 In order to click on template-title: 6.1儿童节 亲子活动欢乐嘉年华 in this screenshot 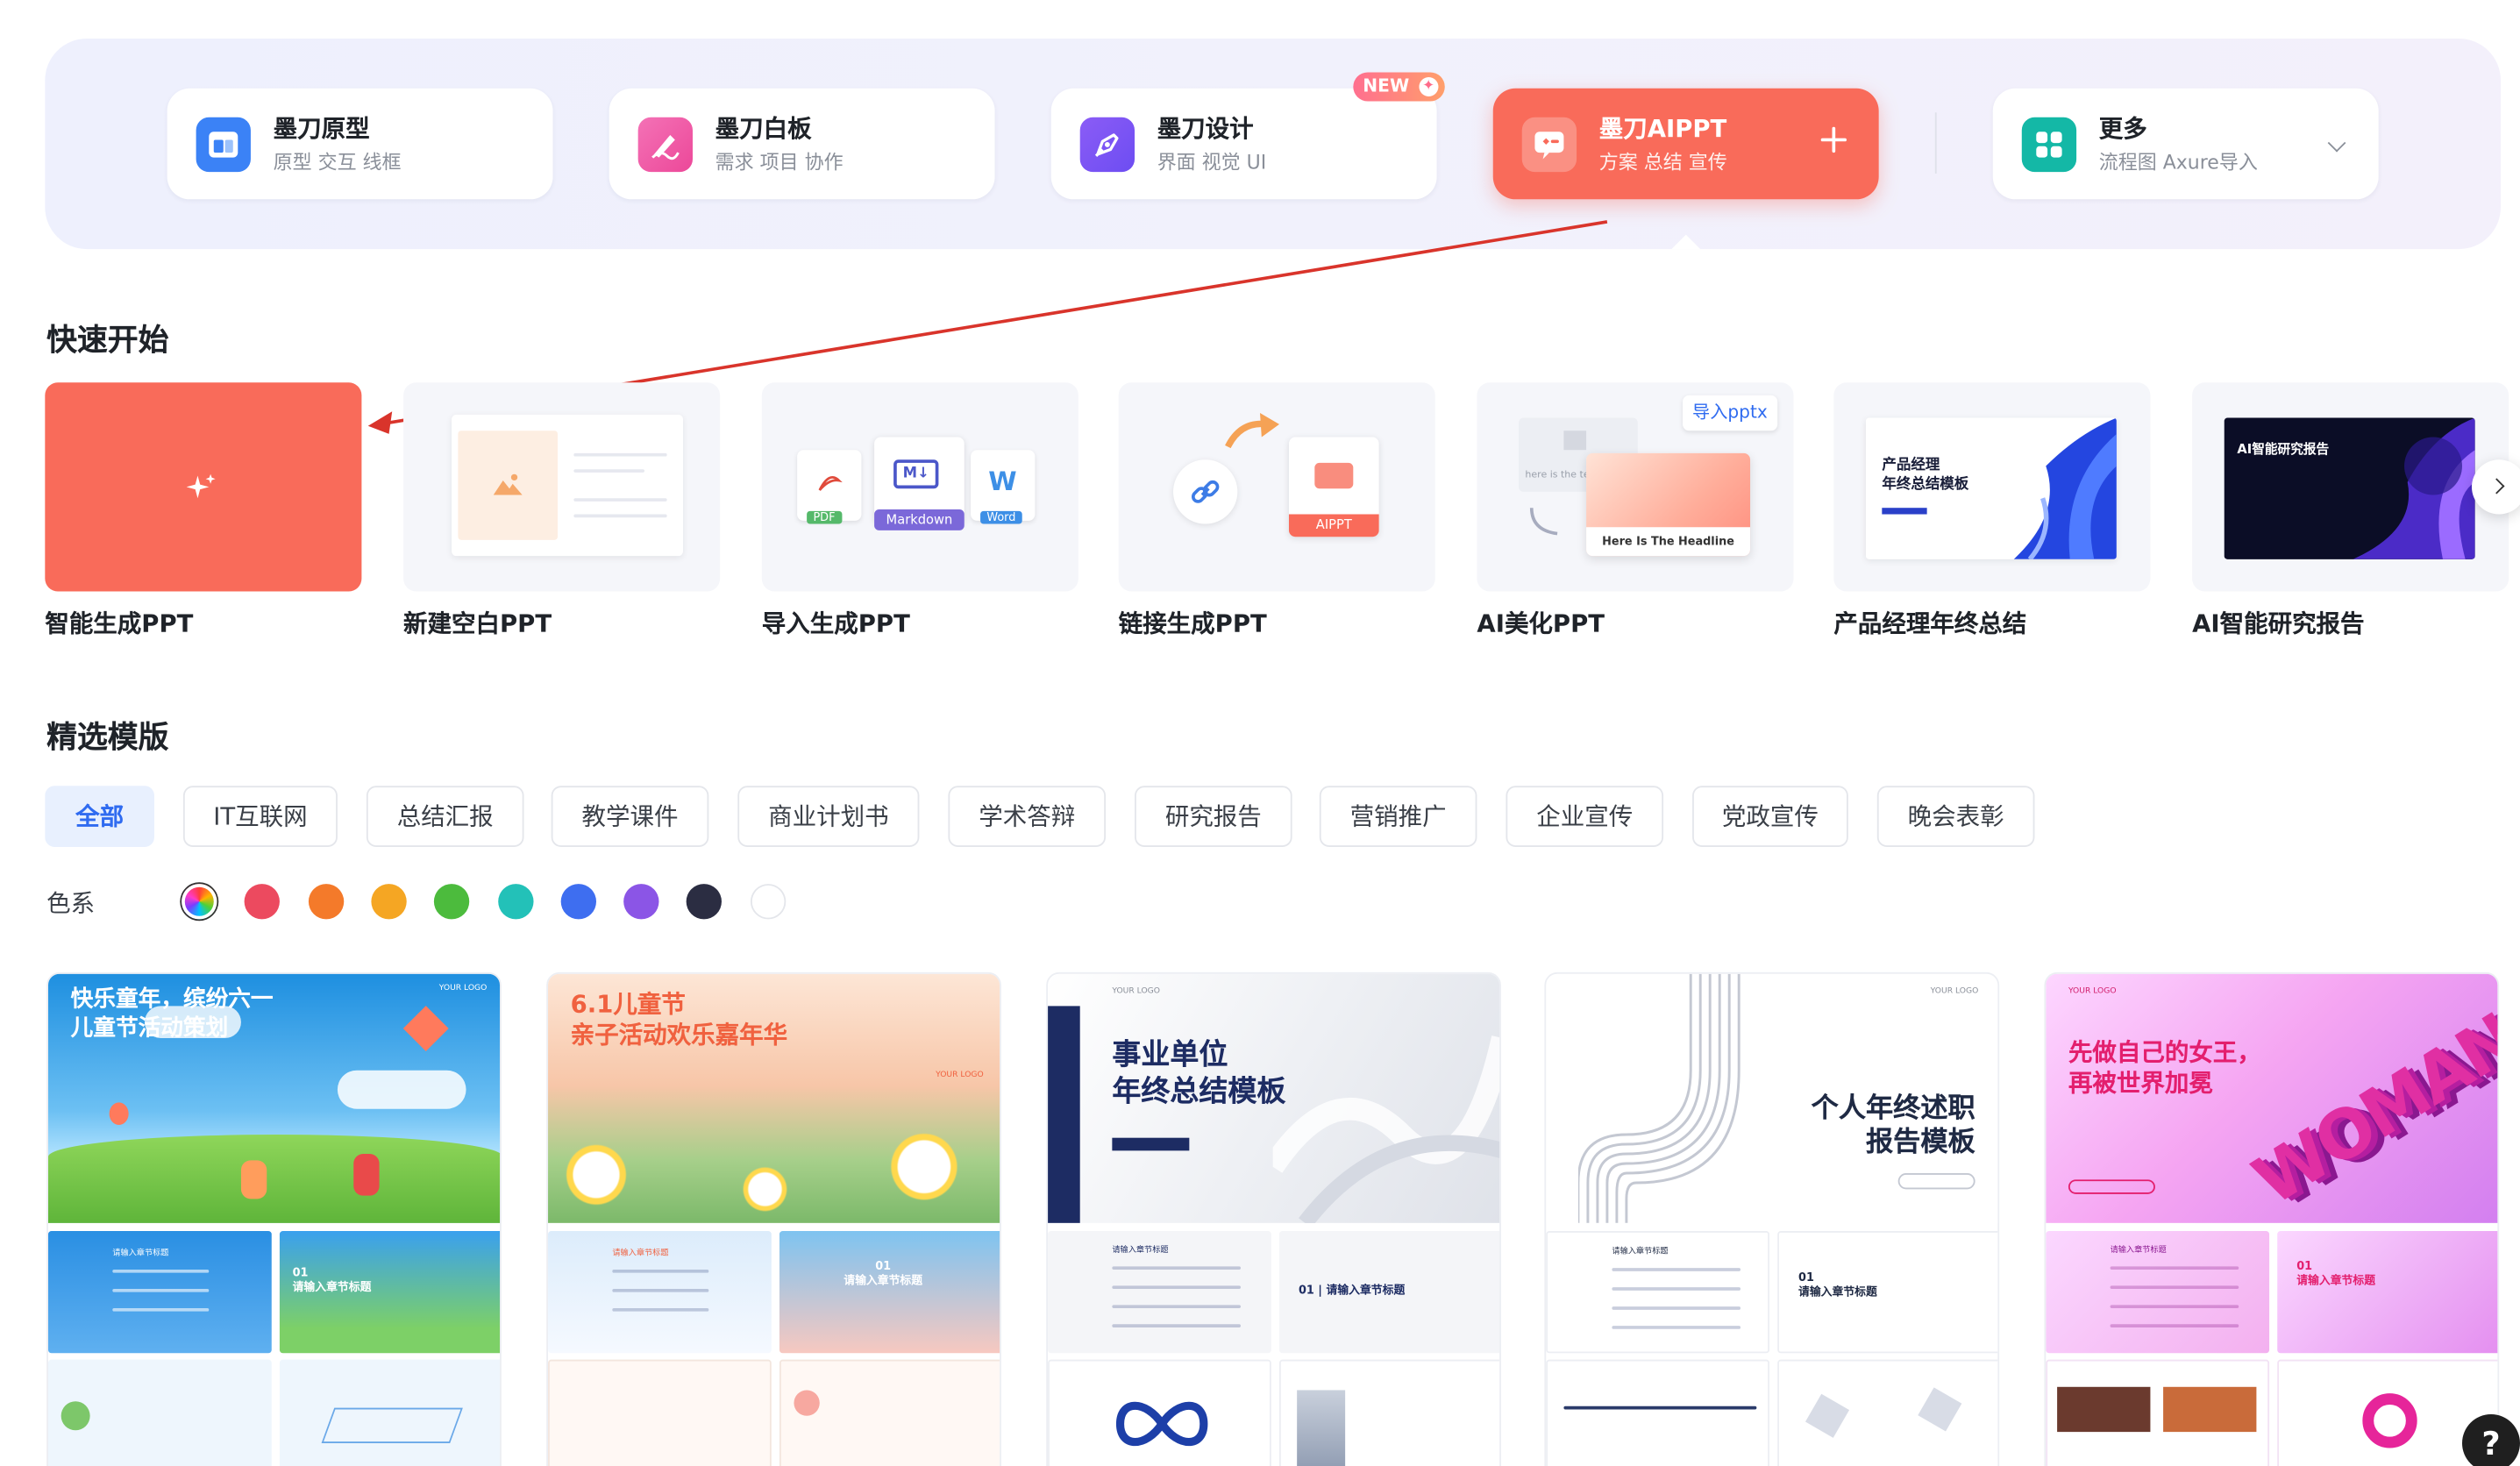, I will do `click(679, 1020)`.